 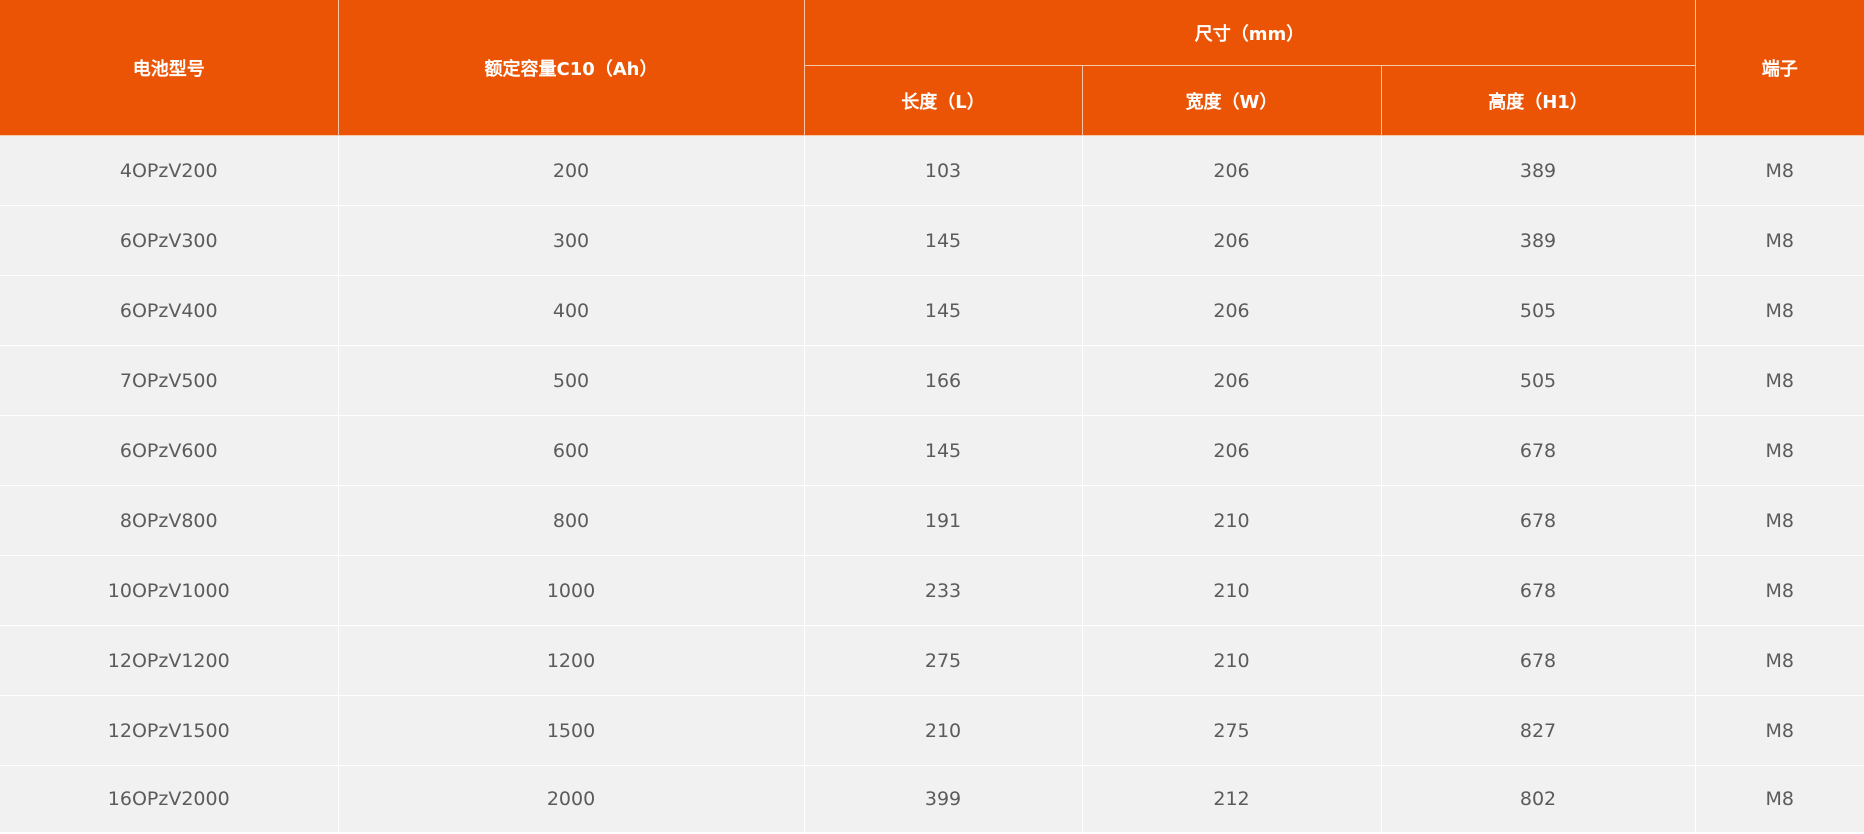 What do you see at coordinates (571, 730) in the screenshot?
I see `cell-capacity: 1500` at bounding box center [571, 730].